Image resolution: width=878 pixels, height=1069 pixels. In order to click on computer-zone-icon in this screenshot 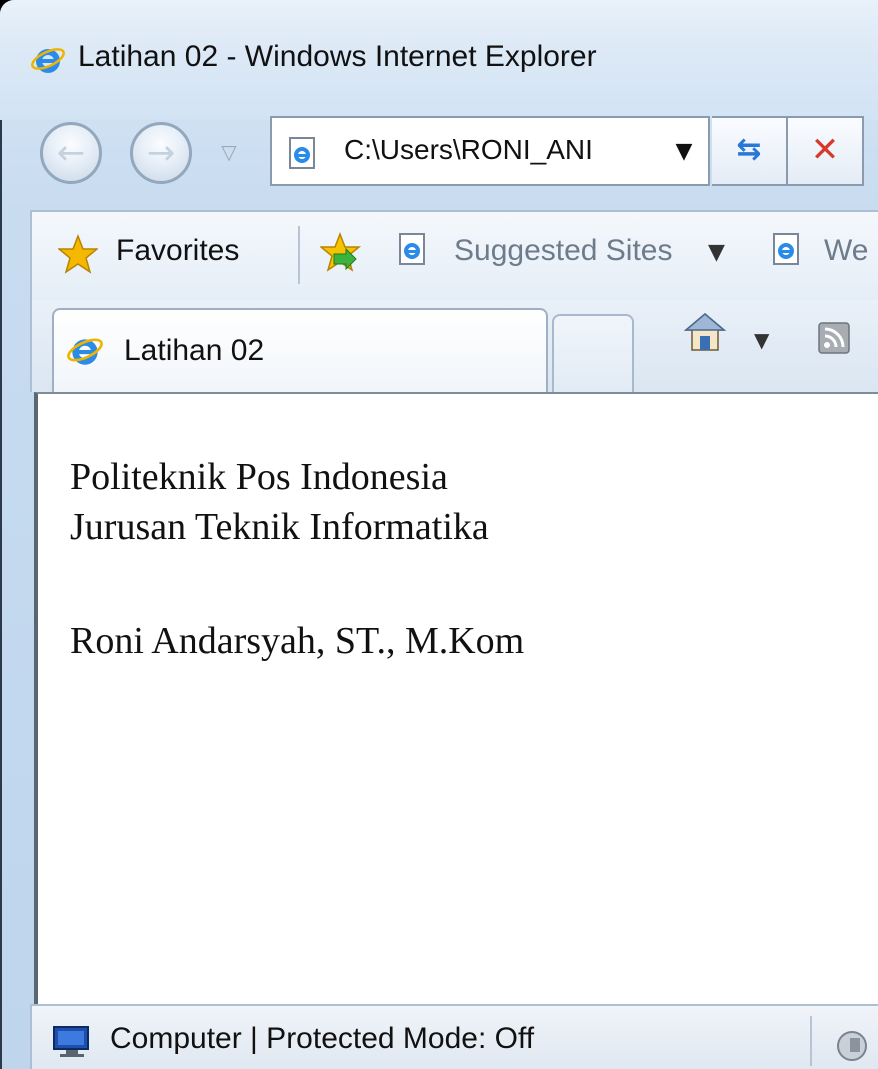, I will do `click(71, 1041)`.